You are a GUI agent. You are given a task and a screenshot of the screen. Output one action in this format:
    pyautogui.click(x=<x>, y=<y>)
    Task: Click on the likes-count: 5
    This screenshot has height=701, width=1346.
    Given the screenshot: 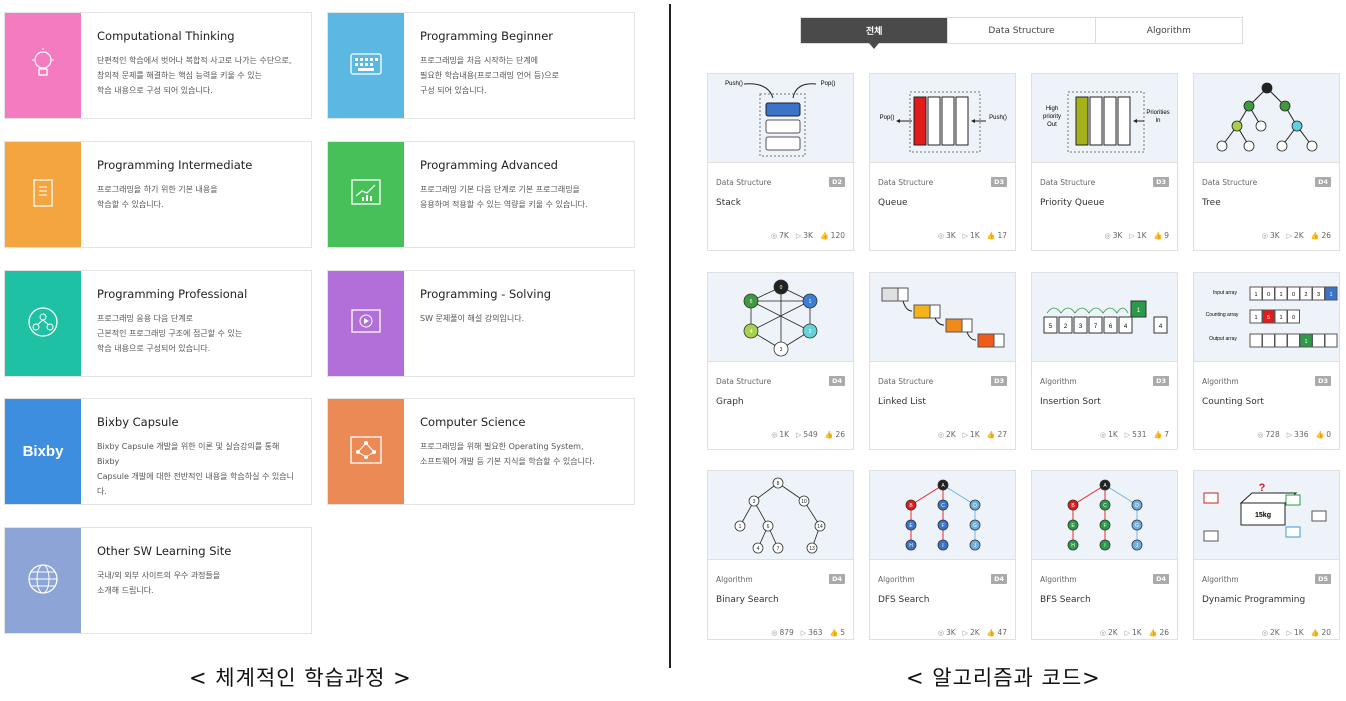 What is the action you would take?
    pyautogui.click(x=842, y=632)
    